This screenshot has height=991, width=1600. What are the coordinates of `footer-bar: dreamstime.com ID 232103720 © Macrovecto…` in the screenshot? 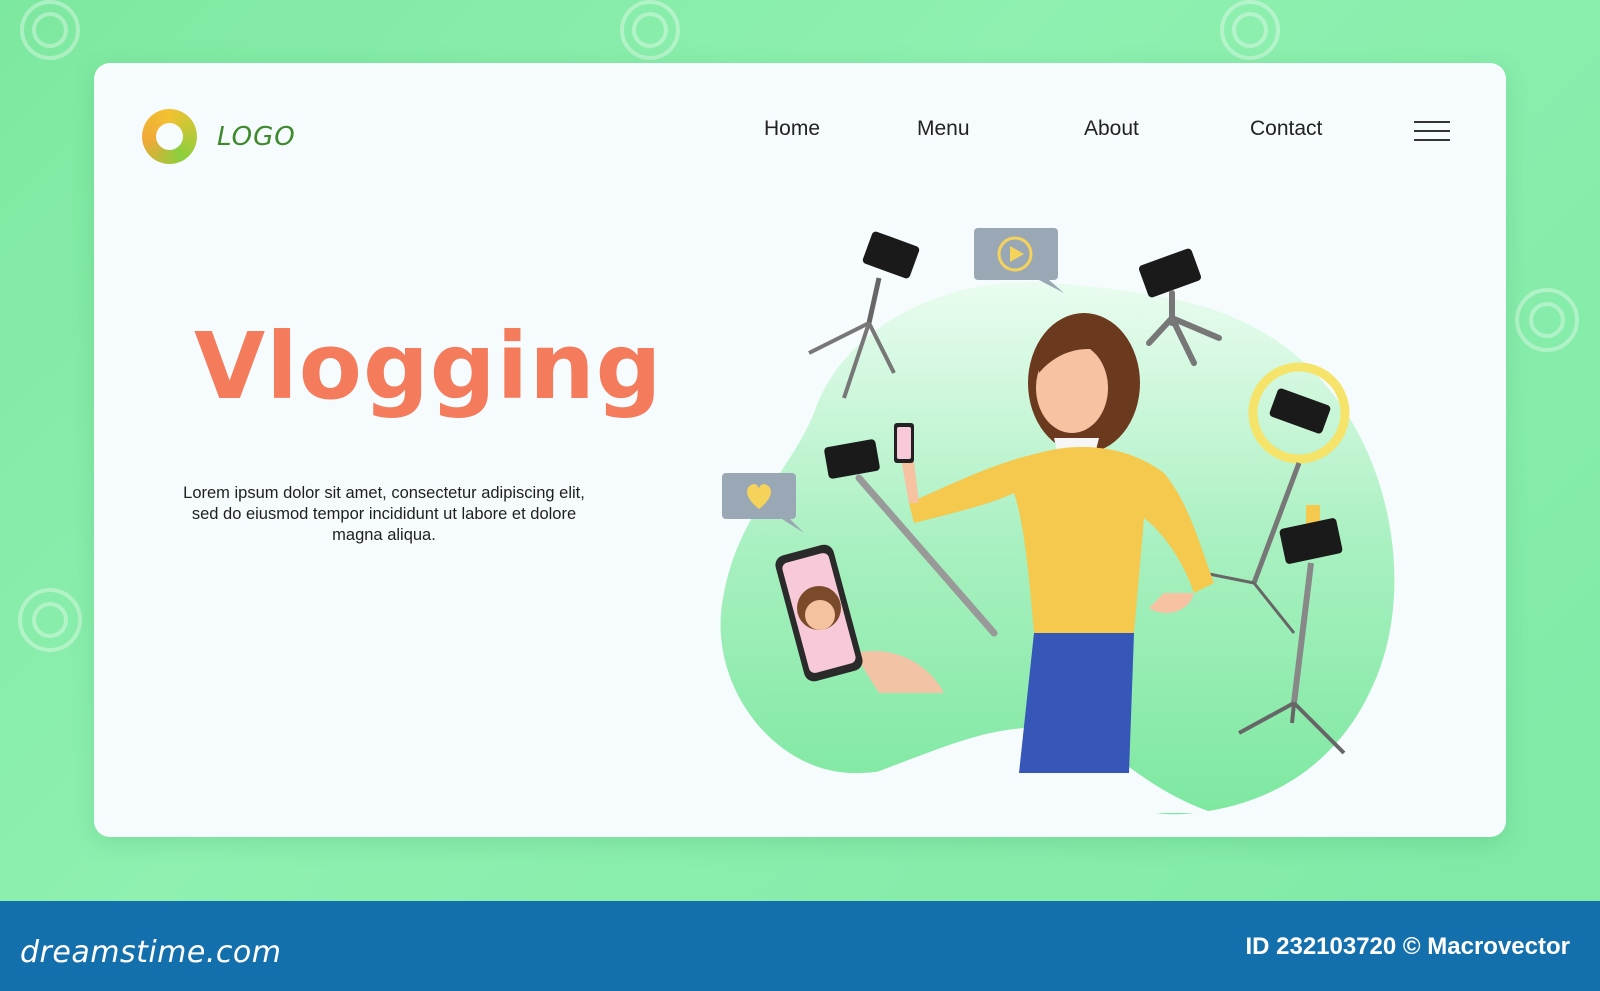 It's located at (800, 946).